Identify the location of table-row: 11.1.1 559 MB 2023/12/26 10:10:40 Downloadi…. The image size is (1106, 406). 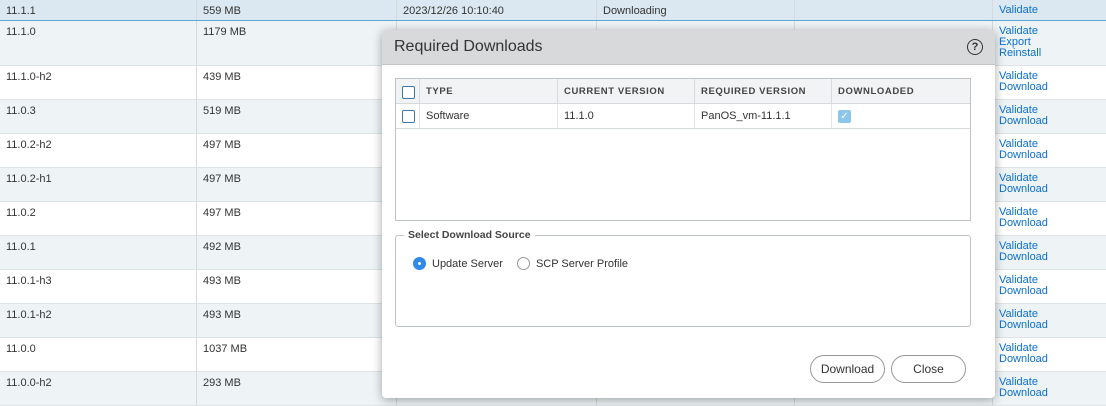
(553, 10).